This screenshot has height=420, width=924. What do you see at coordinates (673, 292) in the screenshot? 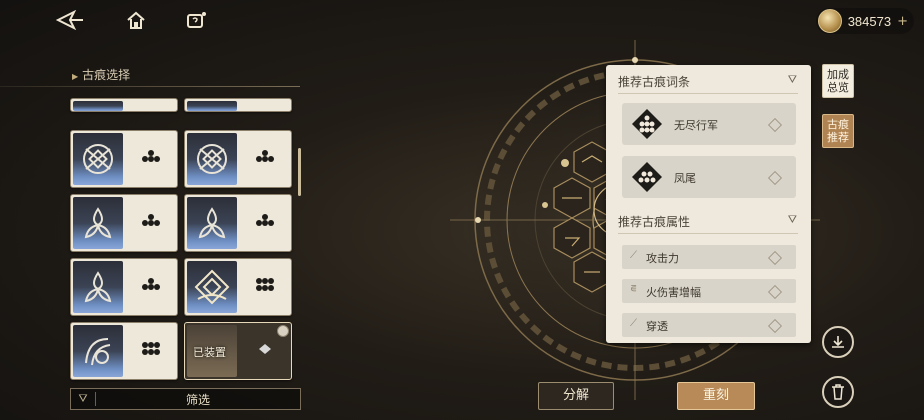
I see `attribute-label: 火伤害增幅` at bounding box center [673, 292].